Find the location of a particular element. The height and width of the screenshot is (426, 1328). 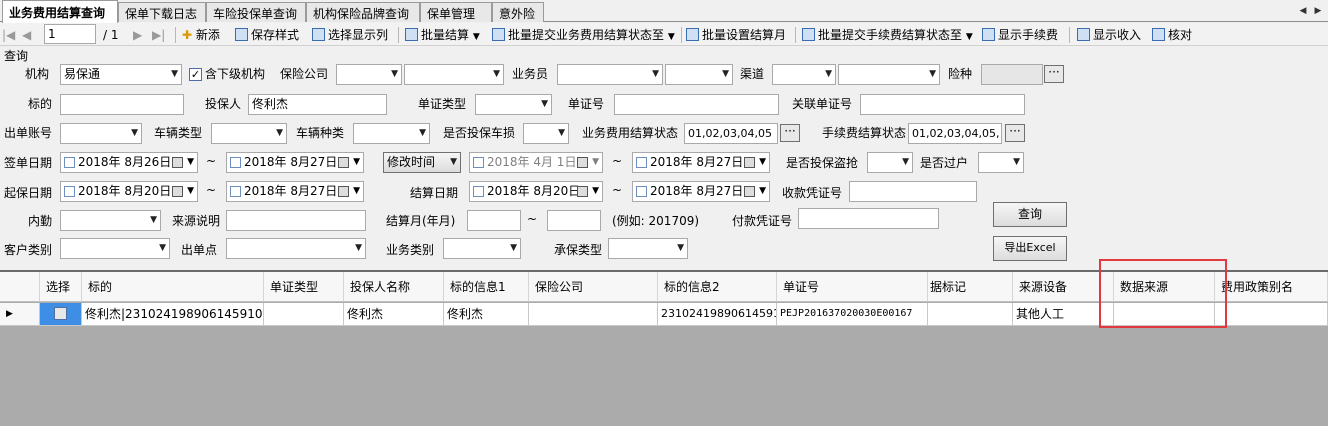

sign-date-to: 2018年 8月27日 ▼ is located at coordinates (295, 162).